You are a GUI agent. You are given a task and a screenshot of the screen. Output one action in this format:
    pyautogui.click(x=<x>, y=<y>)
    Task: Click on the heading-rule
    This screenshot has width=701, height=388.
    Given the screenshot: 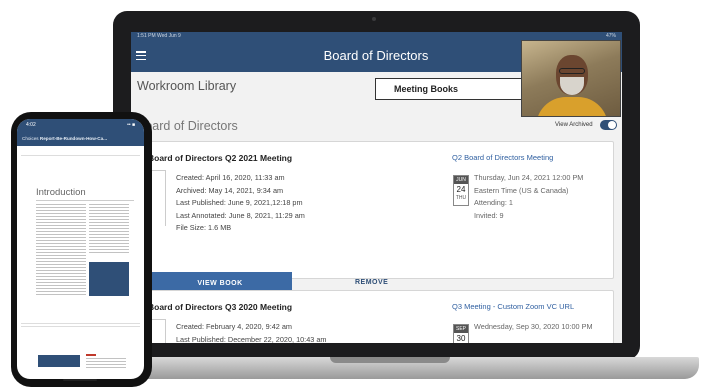 What is the action you would take?
    pyautogui.click(x=85, y=200)
    